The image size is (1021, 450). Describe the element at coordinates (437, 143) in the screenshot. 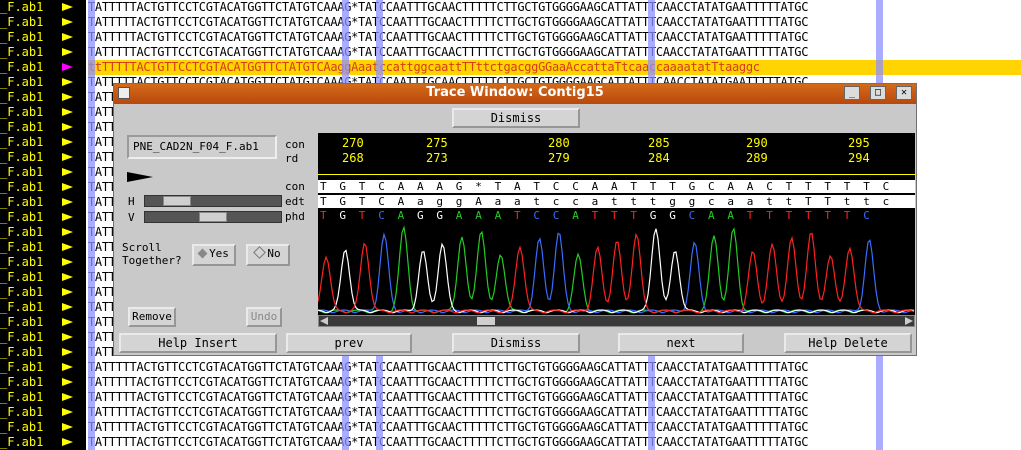

I see `consensus-position: 275` at that location.